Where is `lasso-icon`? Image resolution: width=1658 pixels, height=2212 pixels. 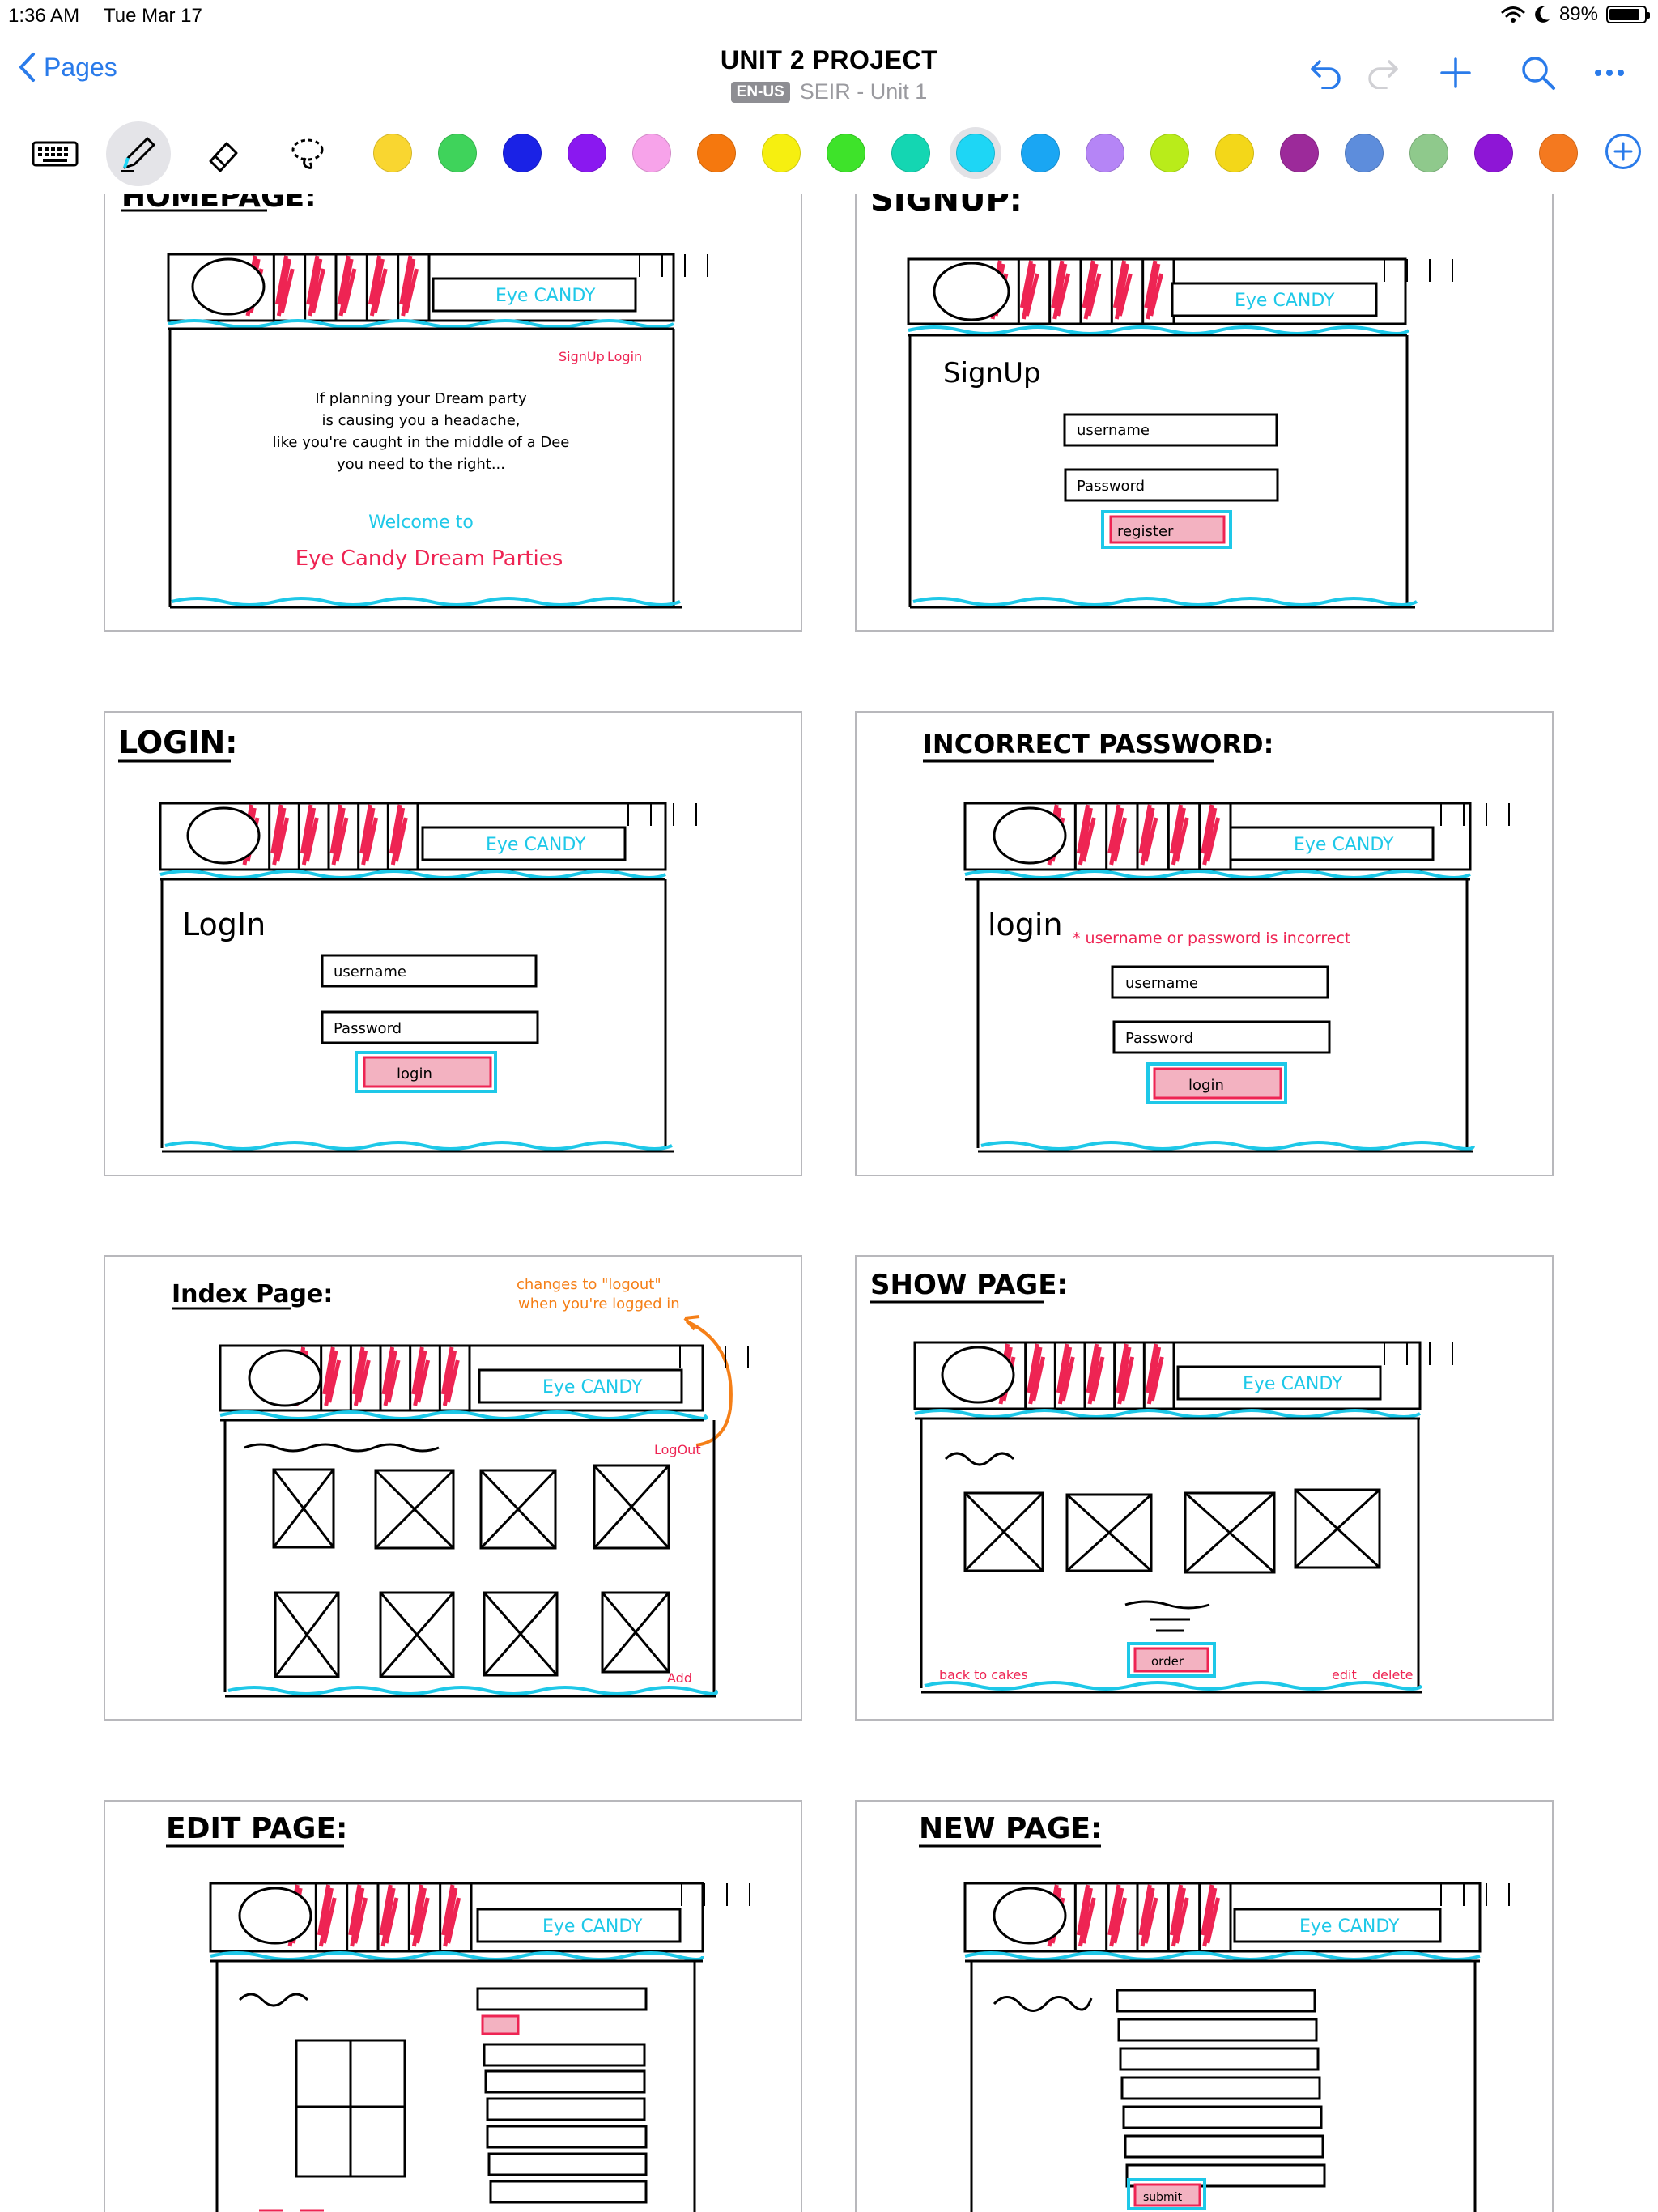 lasso-icon is located at coordinates (307, 154).